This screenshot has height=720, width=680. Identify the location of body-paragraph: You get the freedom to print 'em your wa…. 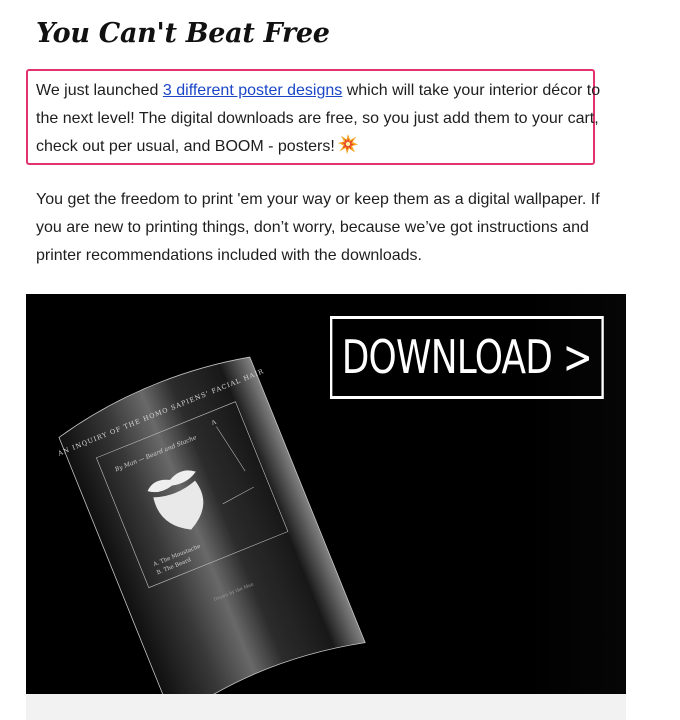
(318, 227).